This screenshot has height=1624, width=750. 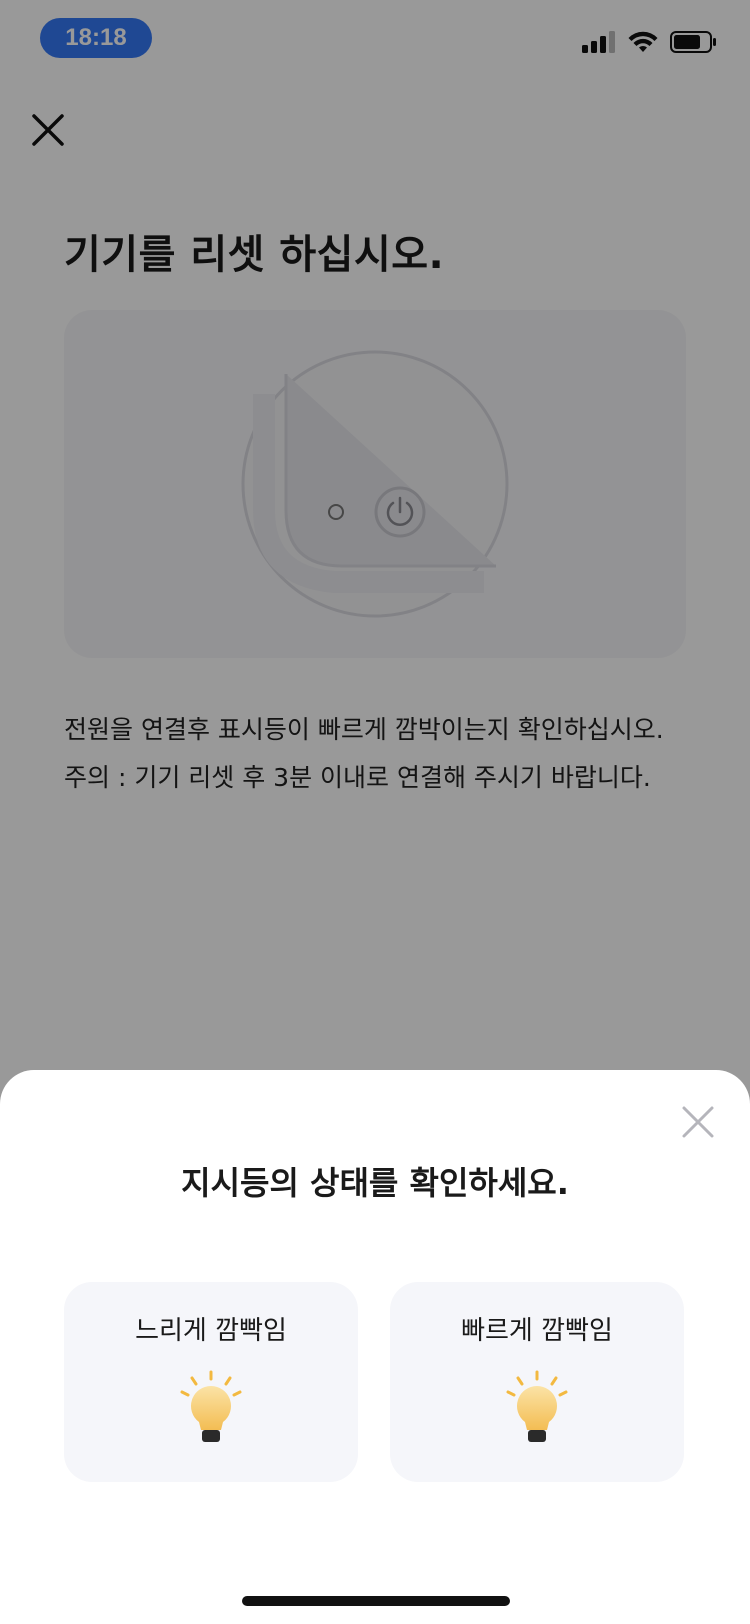 What do you see at coordinates (375, 1183) in the screenshot?
I see `sheet-title: 지시등의 상태를 확인하세요.` at bounding box center [375, 1183].